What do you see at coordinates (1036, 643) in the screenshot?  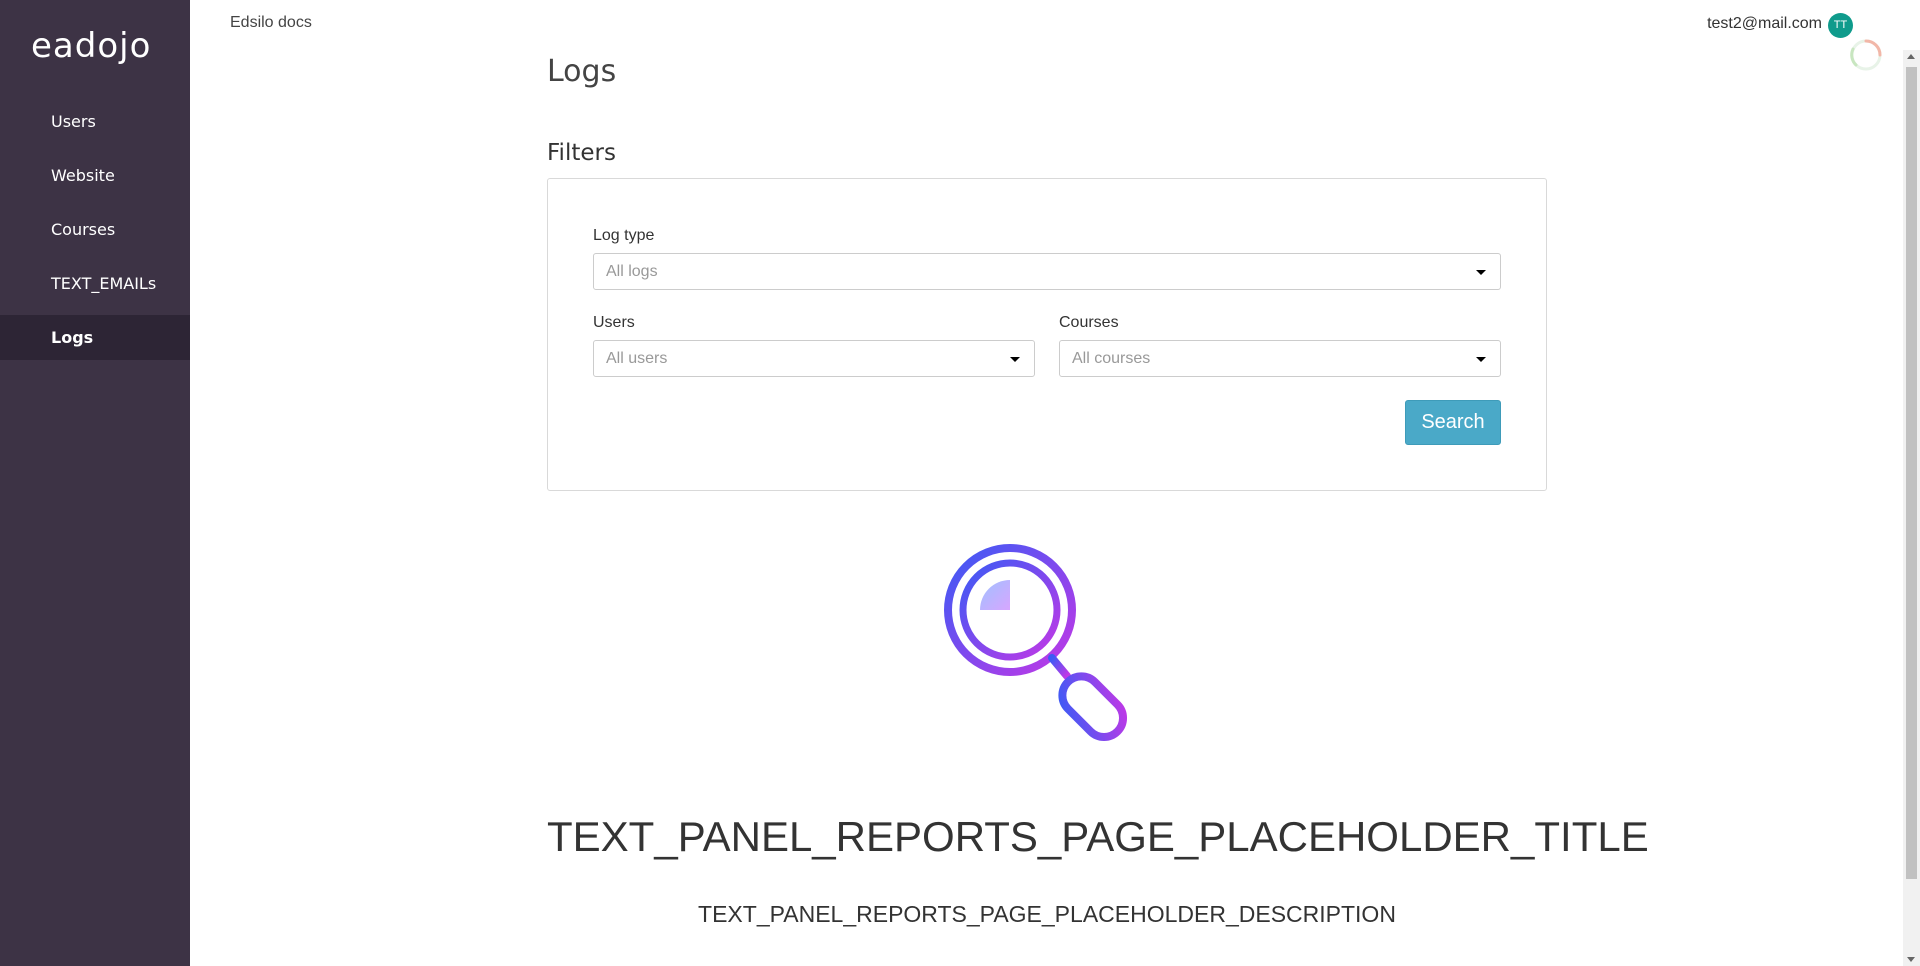 I see `magnifier-icon` at bounding box center [1036, 643].